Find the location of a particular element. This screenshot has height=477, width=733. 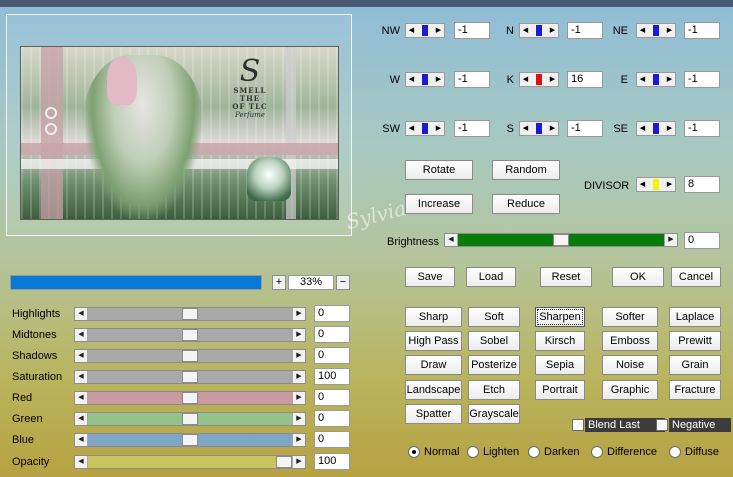

slider-shadows: ◀ ▶ is located at coordinates (190, 356).